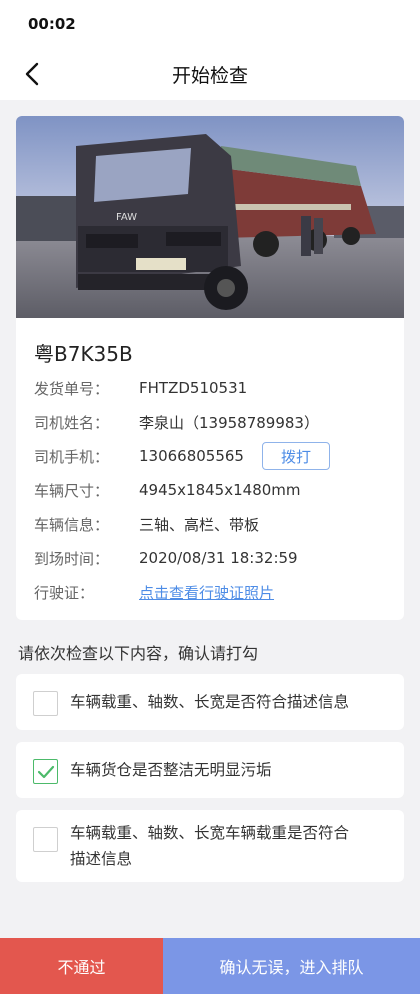 This screenshot has width=420, height=994. Describe the element at coordinates (171, 770) in the screenshot. I see `check-item-text: 车辆货仓是否整洁无明显污垢` at that location.